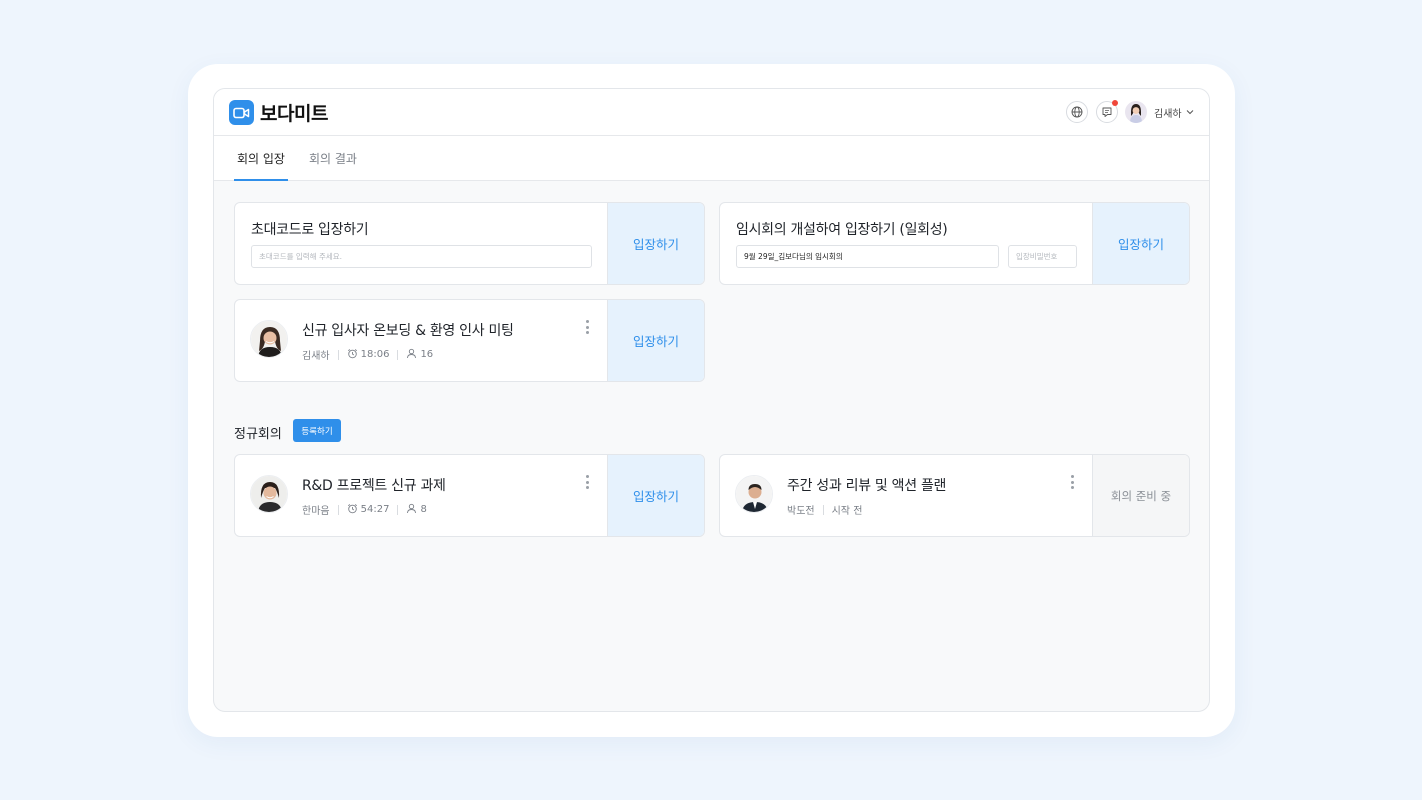  I want to click on participant-count: 8, so click(423, 509).